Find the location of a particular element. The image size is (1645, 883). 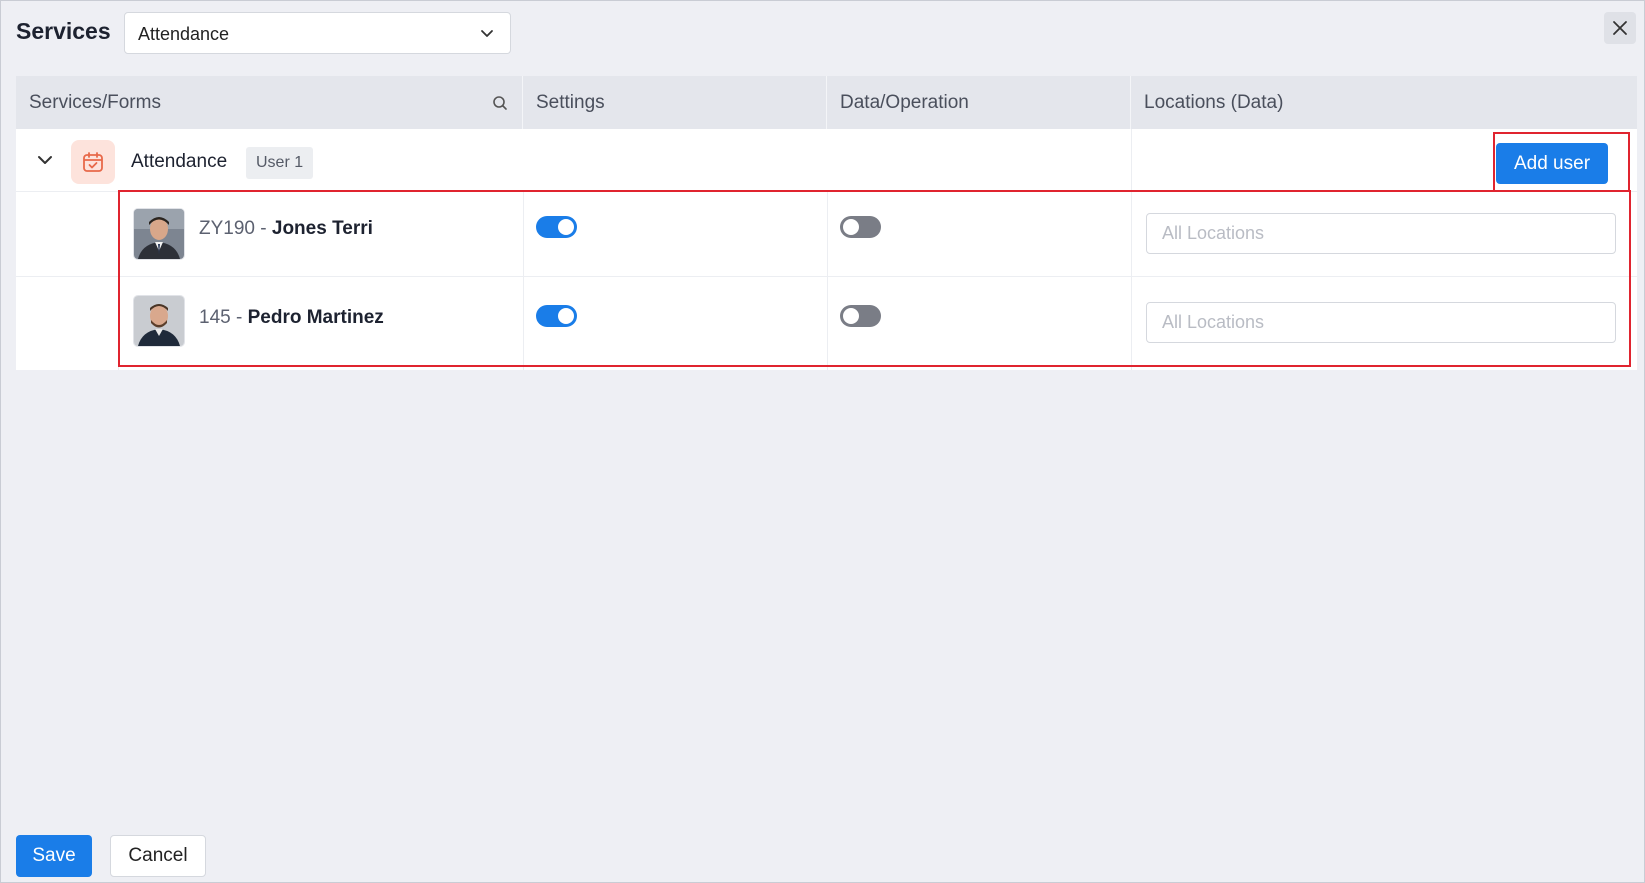

column-header-services: Services/Forms is located at coordinates (269, 102).